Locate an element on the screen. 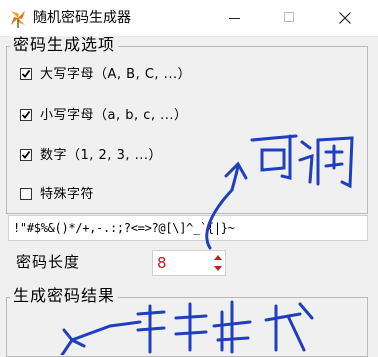 Image resolution: width=378 pixels, height=357 pixels. digits-label: 数字（1, 2, 3, ...） is located at coordinates (101, 155).